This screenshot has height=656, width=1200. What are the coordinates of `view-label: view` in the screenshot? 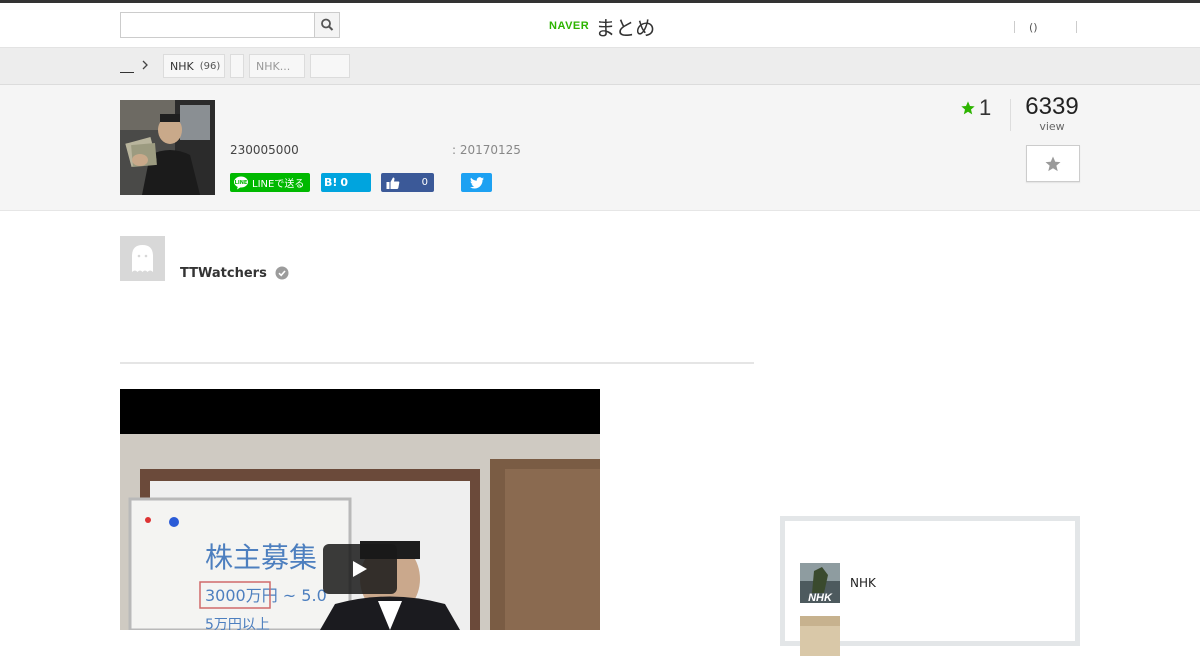 It's located at (1052, 126).